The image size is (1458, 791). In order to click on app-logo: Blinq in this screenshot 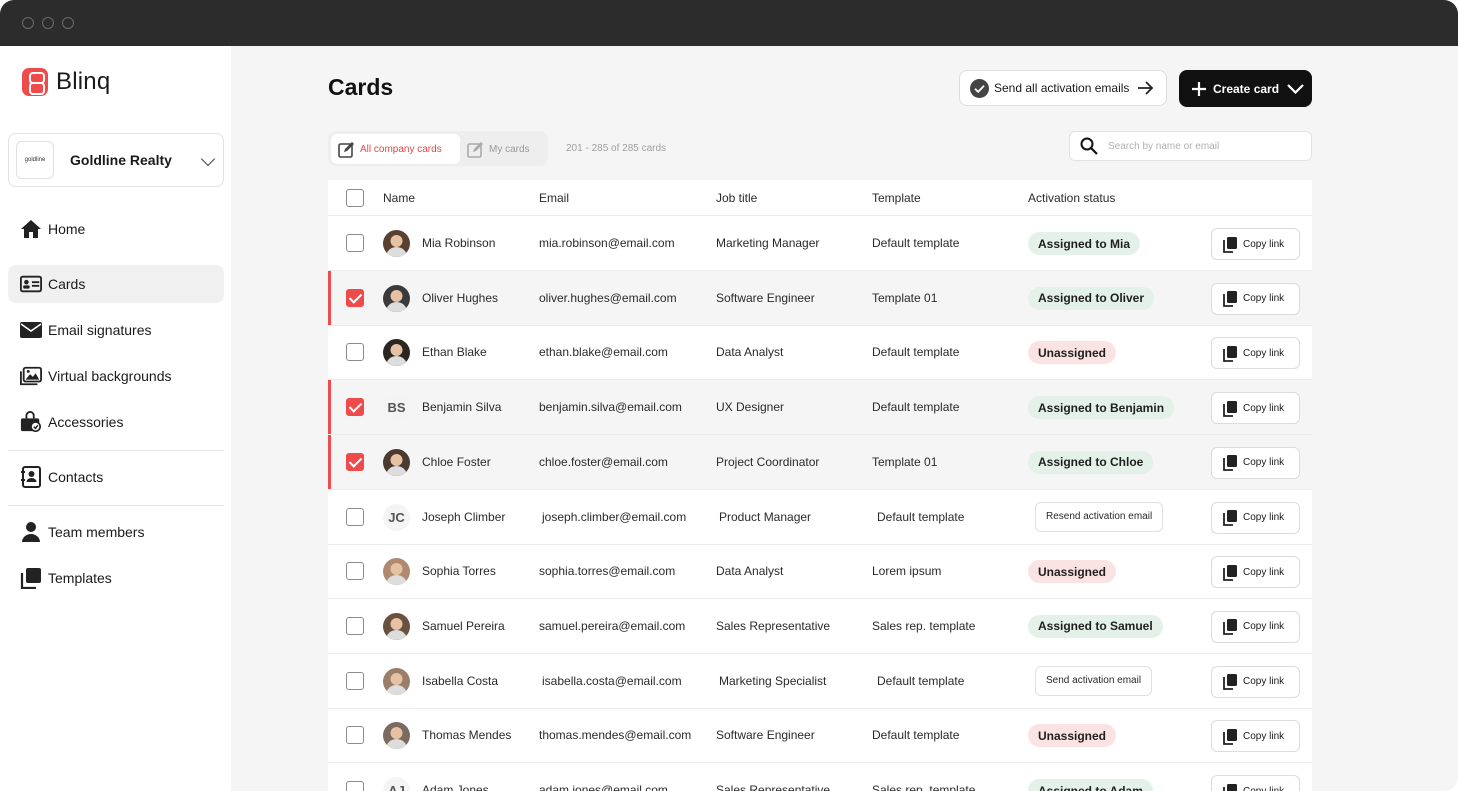, I will do `click(66, 82)`.